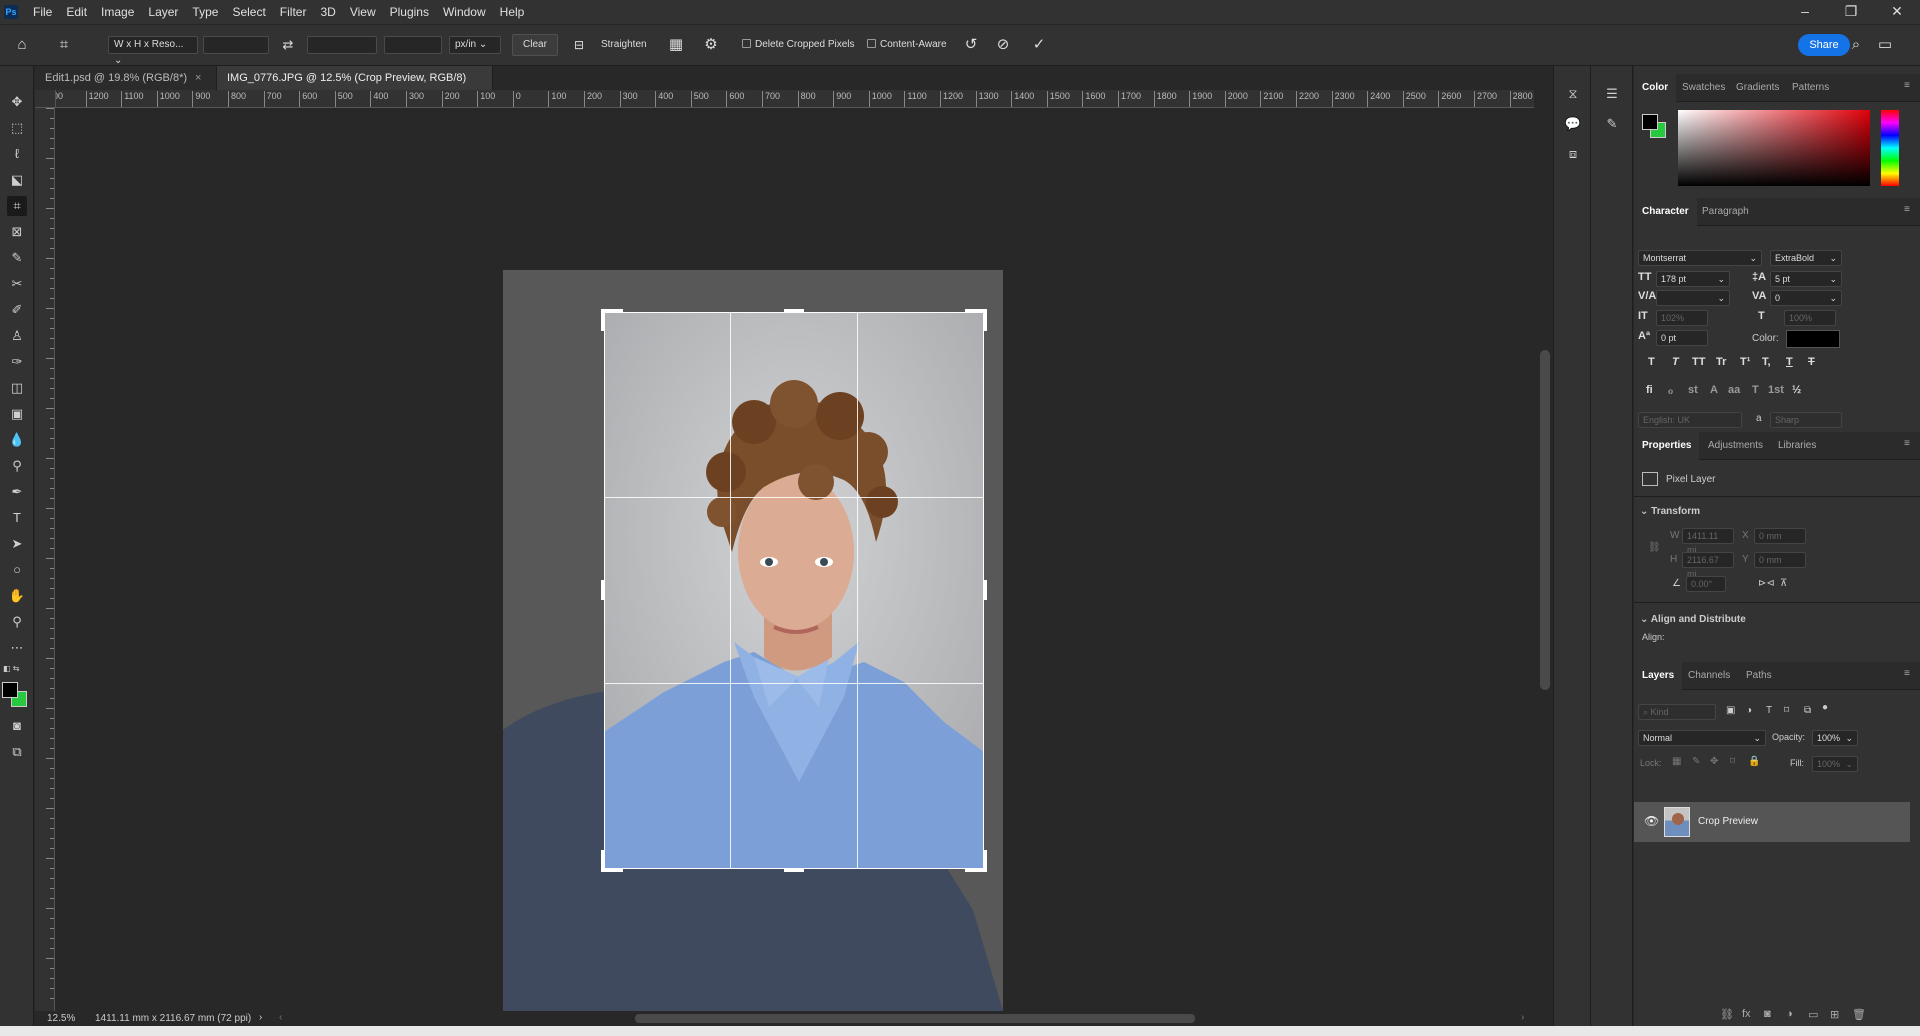 The height and width of the screenshot is (1036, 1920). What do you see at coordinates (17, 648) in the screenshot?
I see `more-tools-icon: ⋯` at bounding box center [17, 648].